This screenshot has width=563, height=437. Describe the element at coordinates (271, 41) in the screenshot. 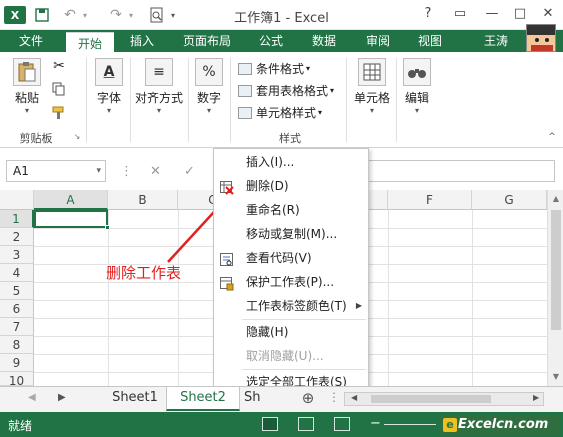

I see `tab-formulas: 公式` at that location.